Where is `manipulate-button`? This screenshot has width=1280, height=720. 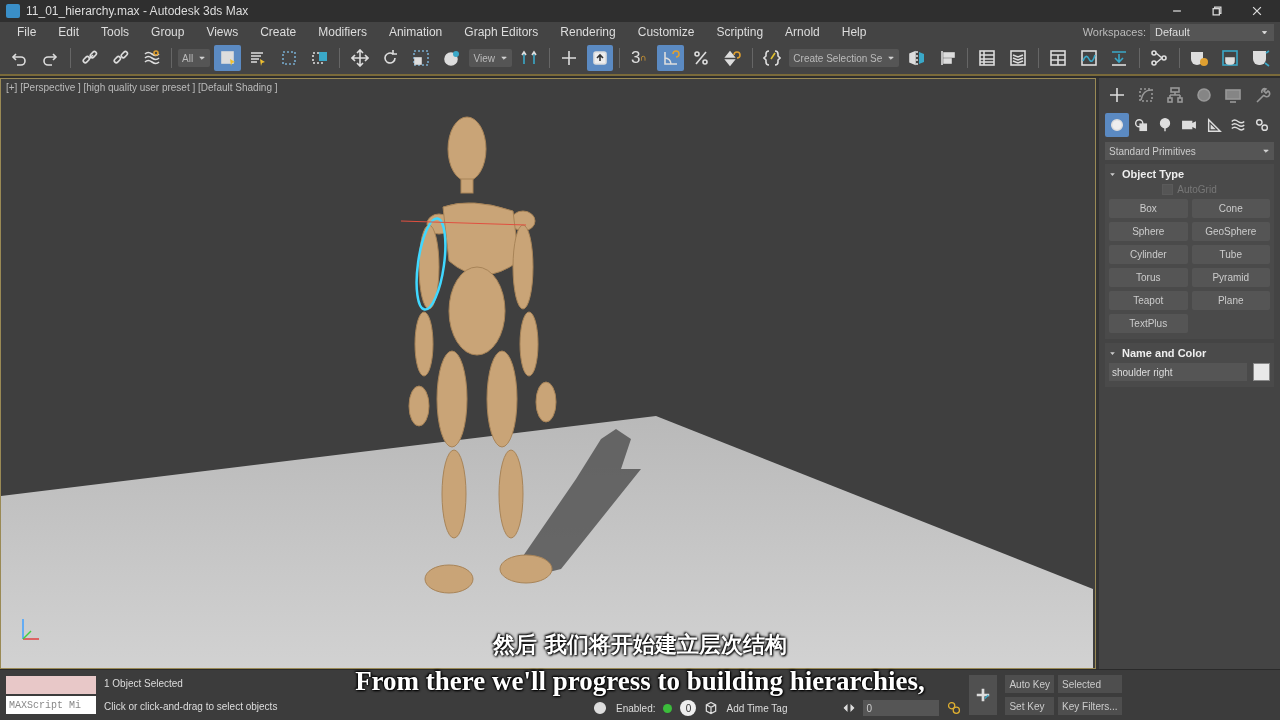
manipulate-button is located at coordinates (600, 58).